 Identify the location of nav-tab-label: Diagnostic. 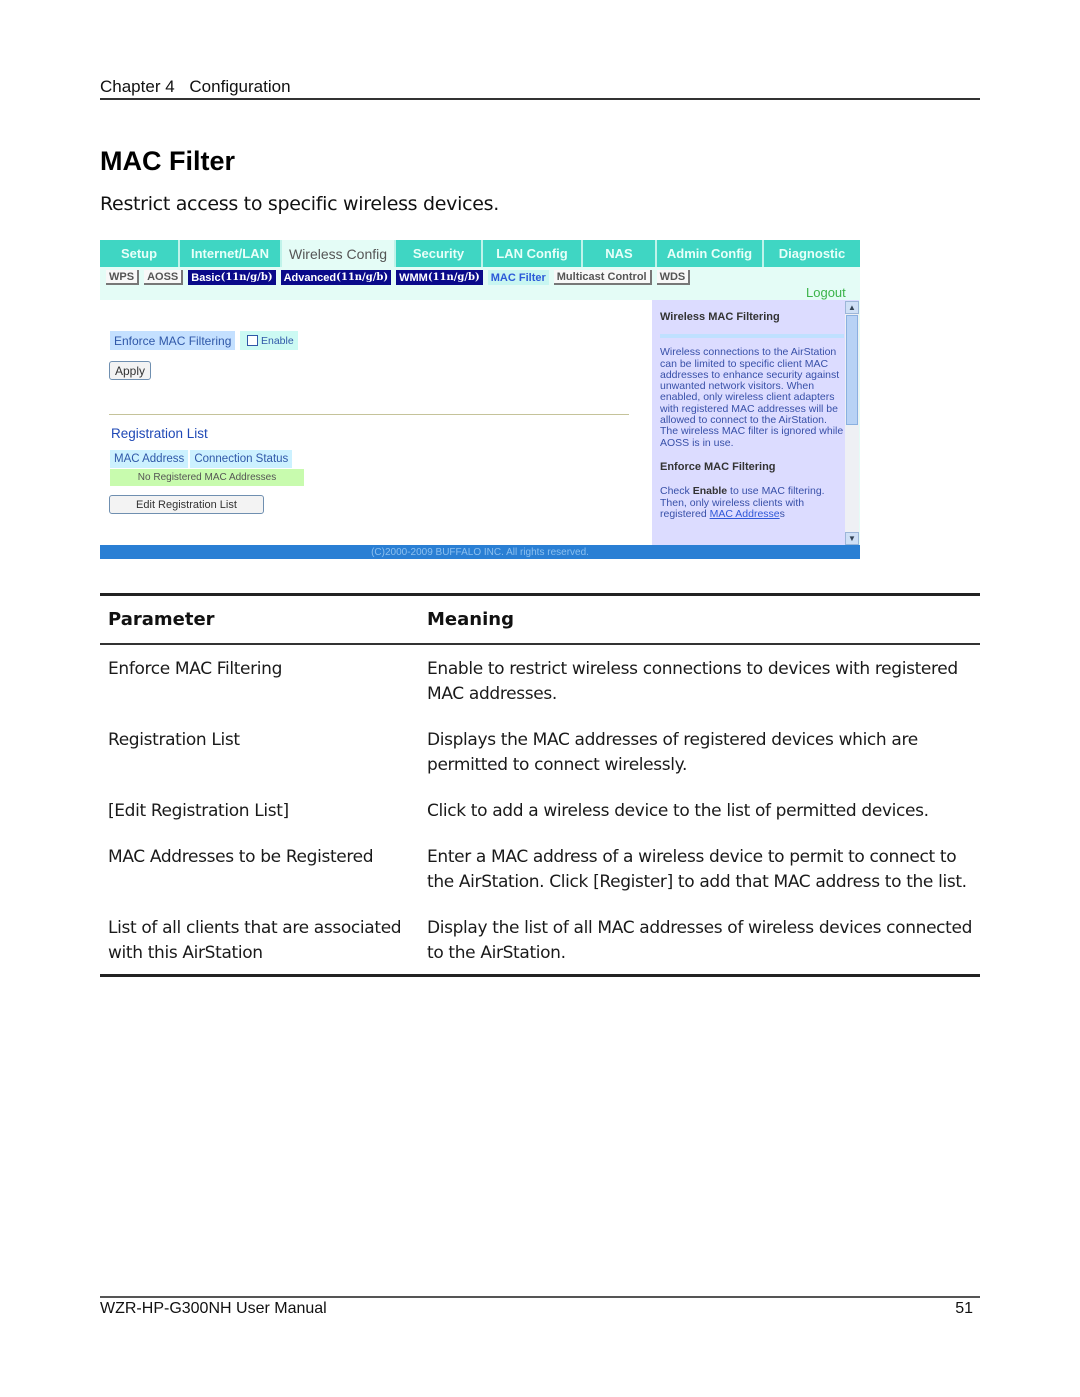
(812, 253).